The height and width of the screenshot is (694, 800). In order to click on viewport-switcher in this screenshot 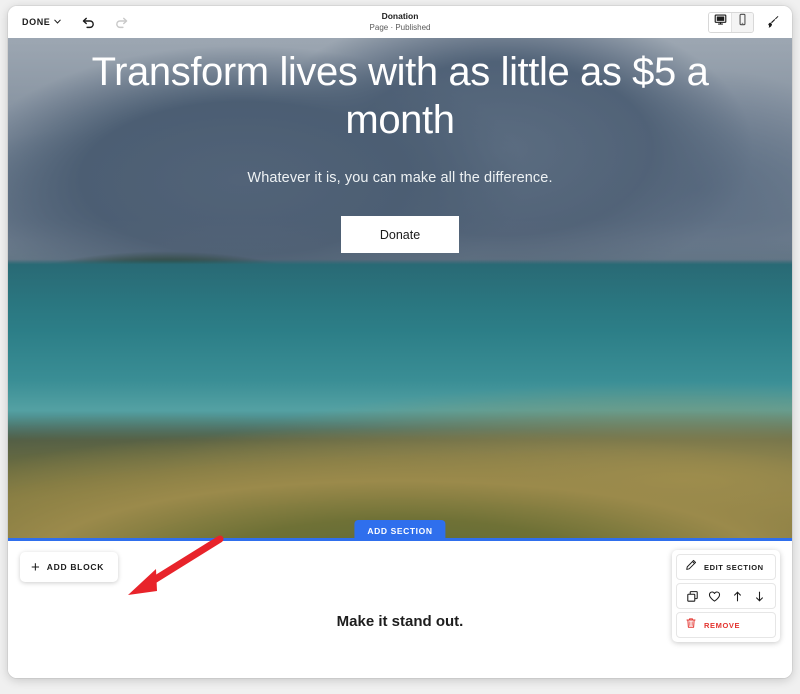, I will do `click(731, 22)`.